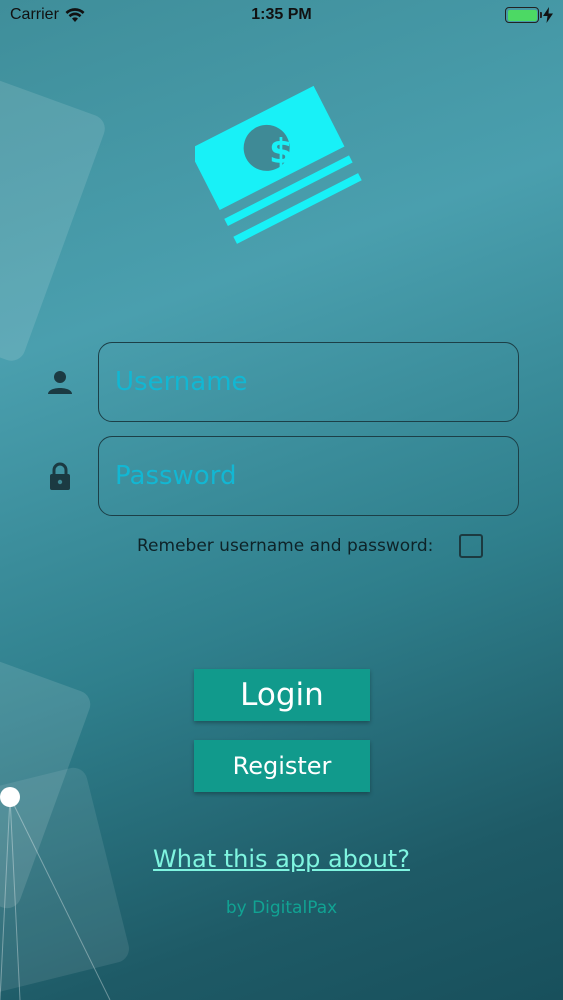  Describe the element at coordinates (471, 546) in the screenshot. I see `remember-checkbox` at that location.